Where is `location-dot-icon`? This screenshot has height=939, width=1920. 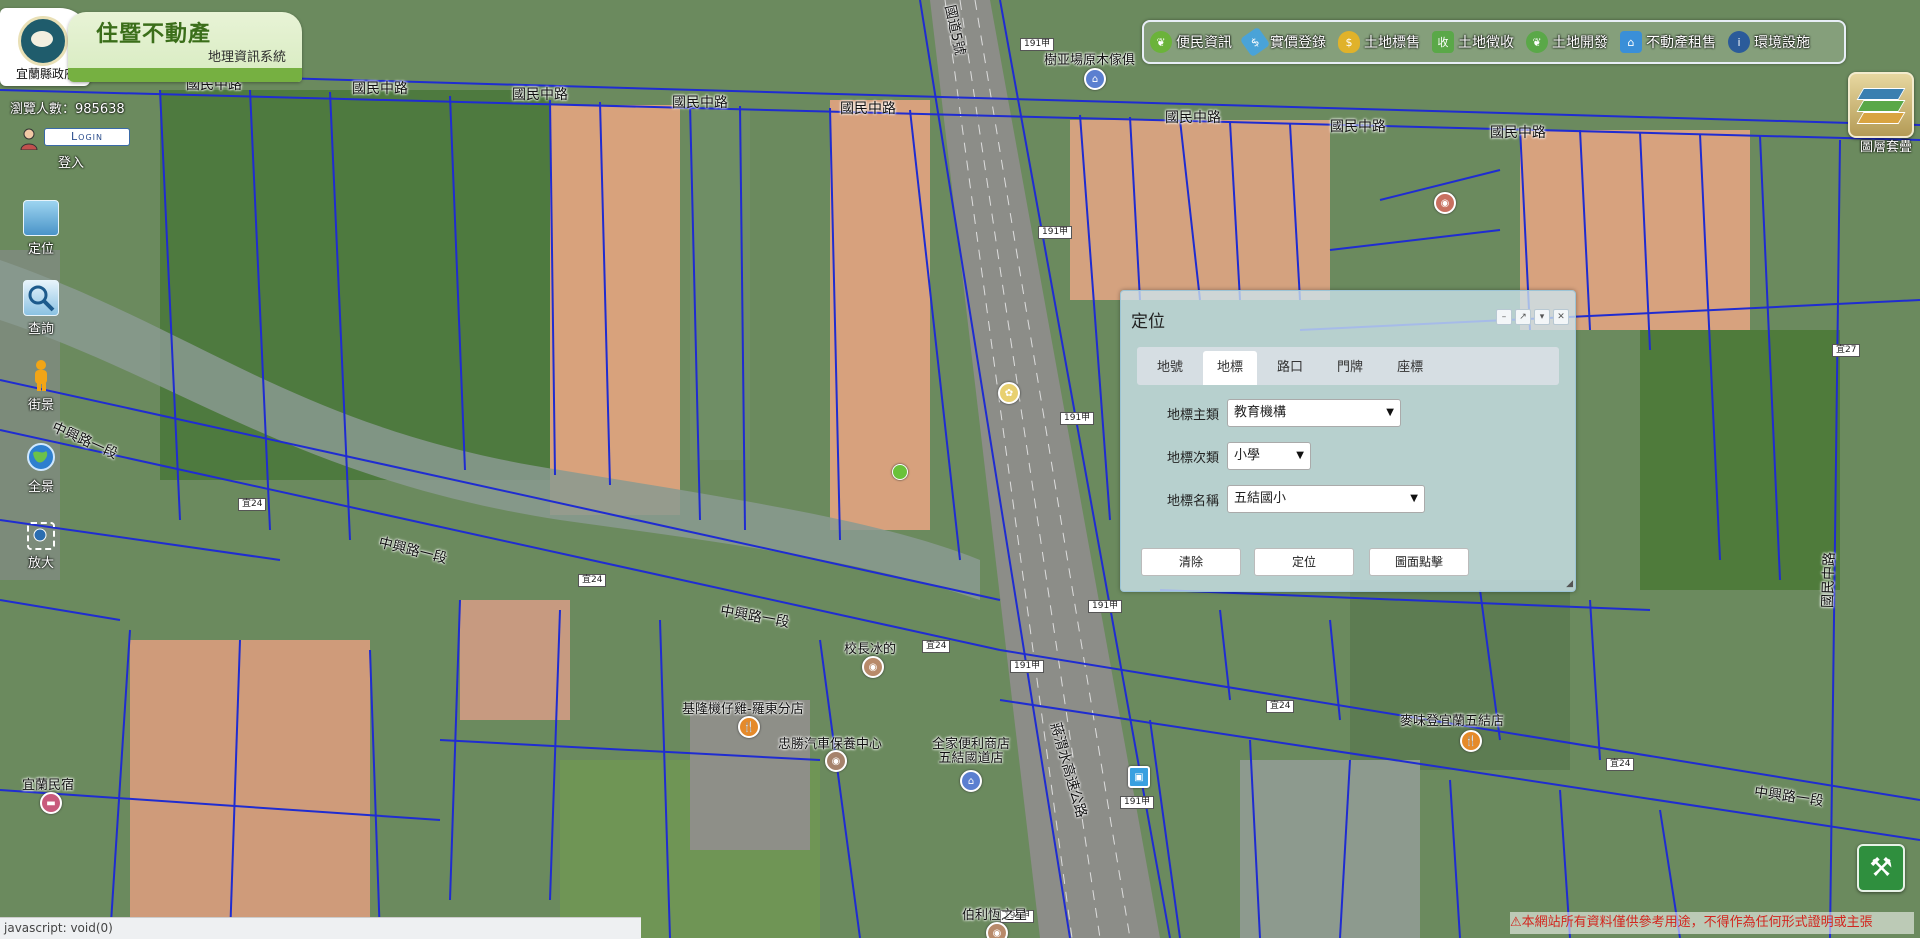
location-dot-icon is located at coordinates (900, 472).